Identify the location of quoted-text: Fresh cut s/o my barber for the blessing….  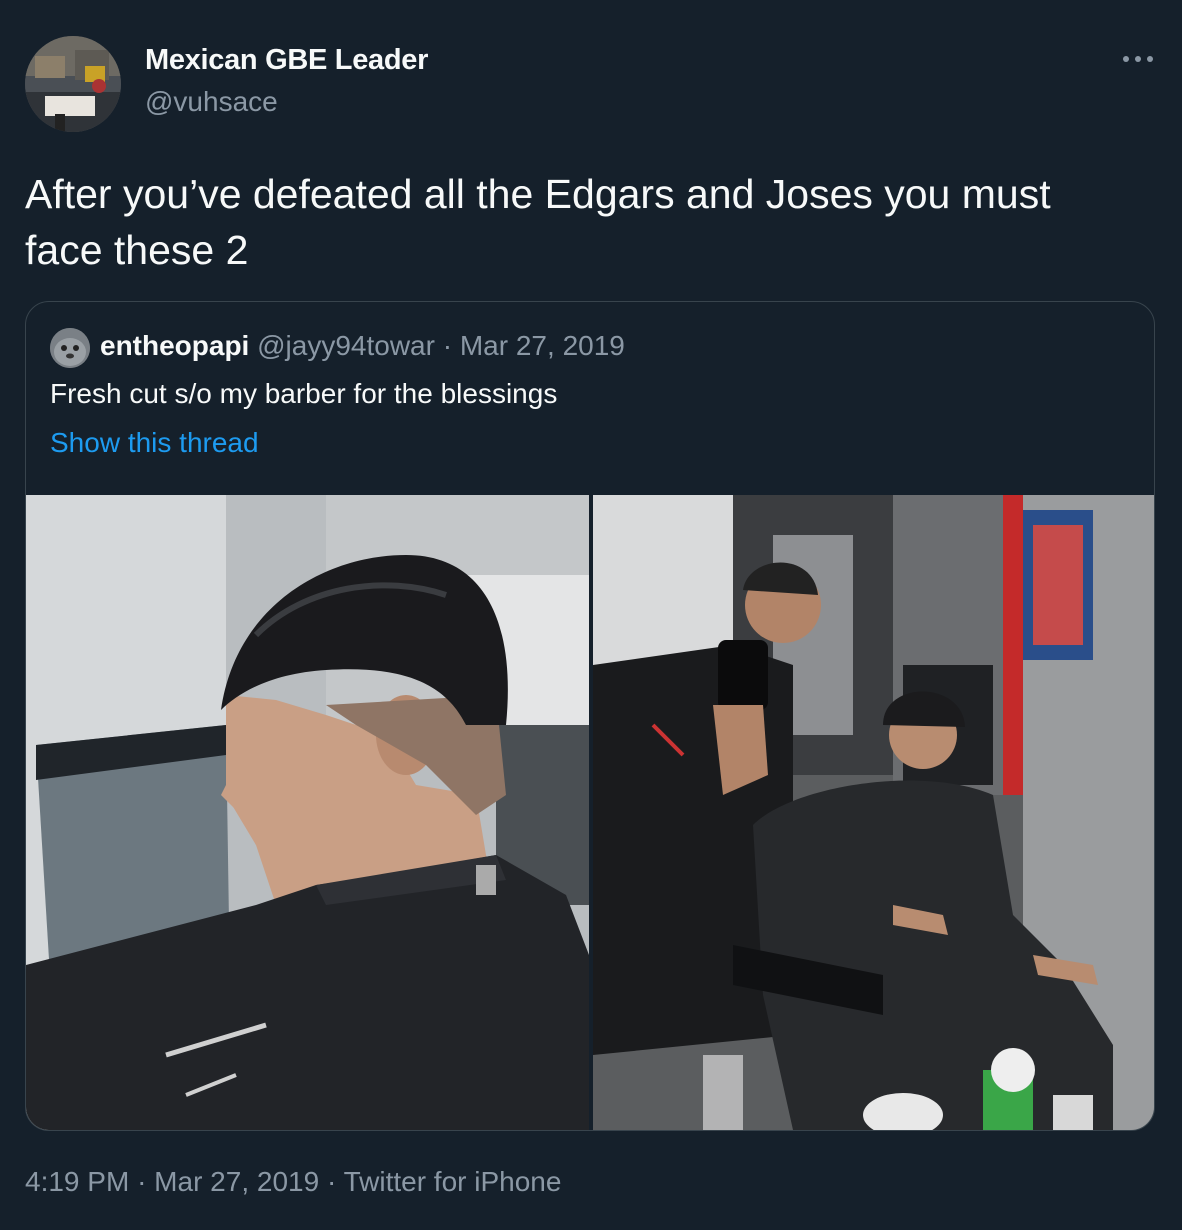
(304, 393).